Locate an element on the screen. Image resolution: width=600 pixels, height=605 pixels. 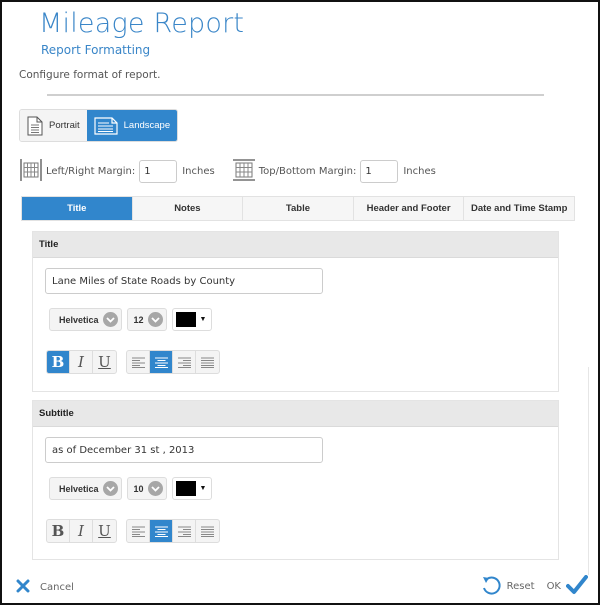
ok-label: OK is located at coordinates (553, 586).